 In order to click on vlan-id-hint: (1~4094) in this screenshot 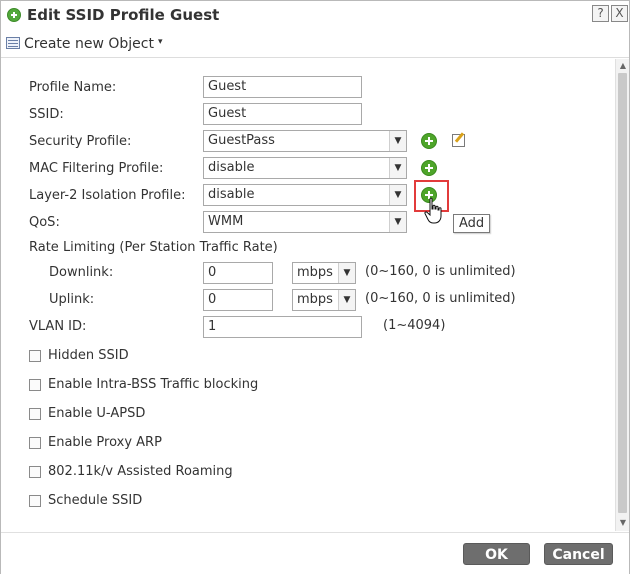, I will do `click(414, 325)`.